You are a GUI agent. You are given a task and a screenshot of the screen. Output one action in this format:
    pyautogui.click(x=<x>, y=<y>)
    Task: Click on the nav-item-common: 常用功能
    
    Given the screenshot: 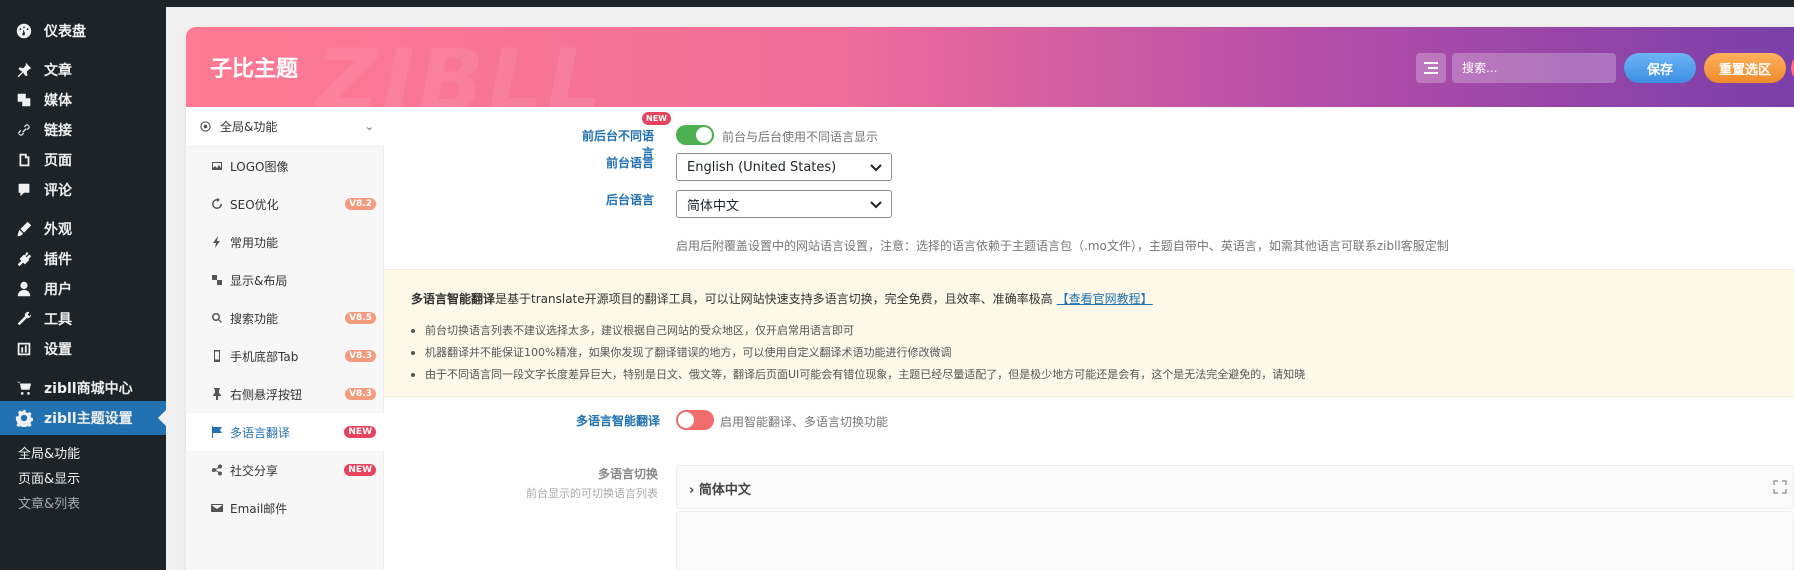 What is the action you would take?
    pyautogui.click(x=285, y=242)
    